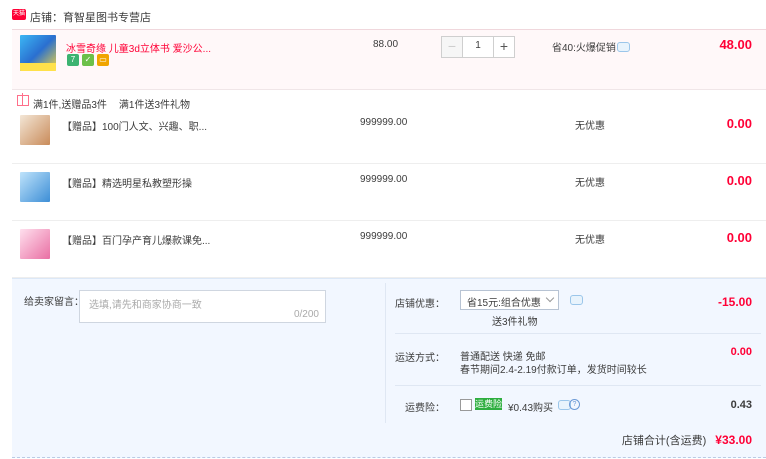 This screenshot has width=766, height=459. Describe the element at coordinates (741, 352) in the screenshot. I see `shipping-value: 0.00` at that location.